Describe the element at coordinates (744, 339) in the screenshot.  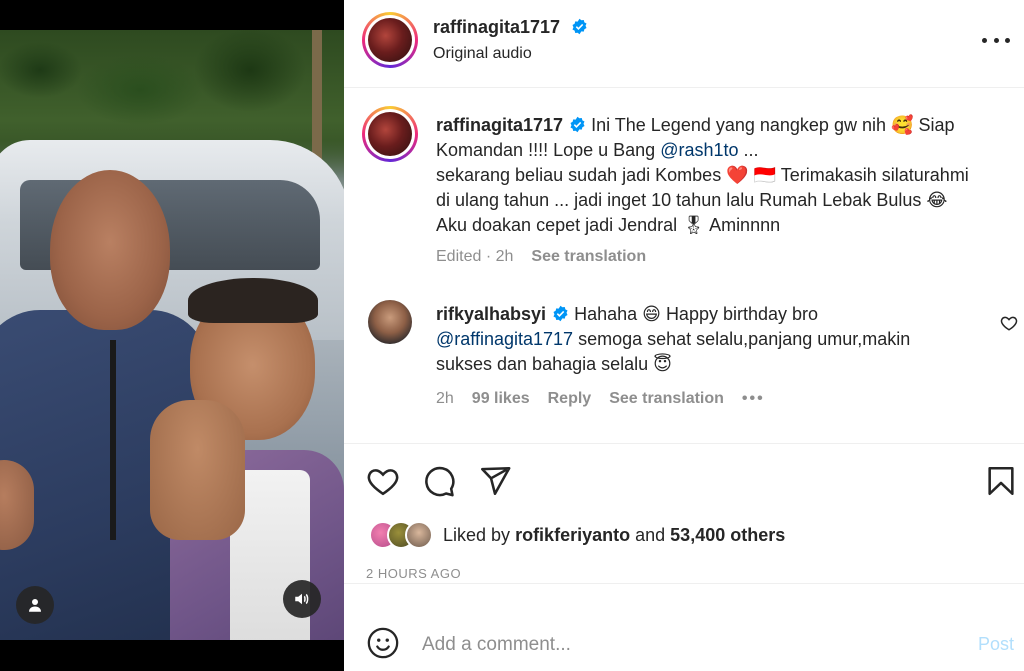
I see `reply-line2: semoga sehat selalu,panjang umur,makin` at that location.